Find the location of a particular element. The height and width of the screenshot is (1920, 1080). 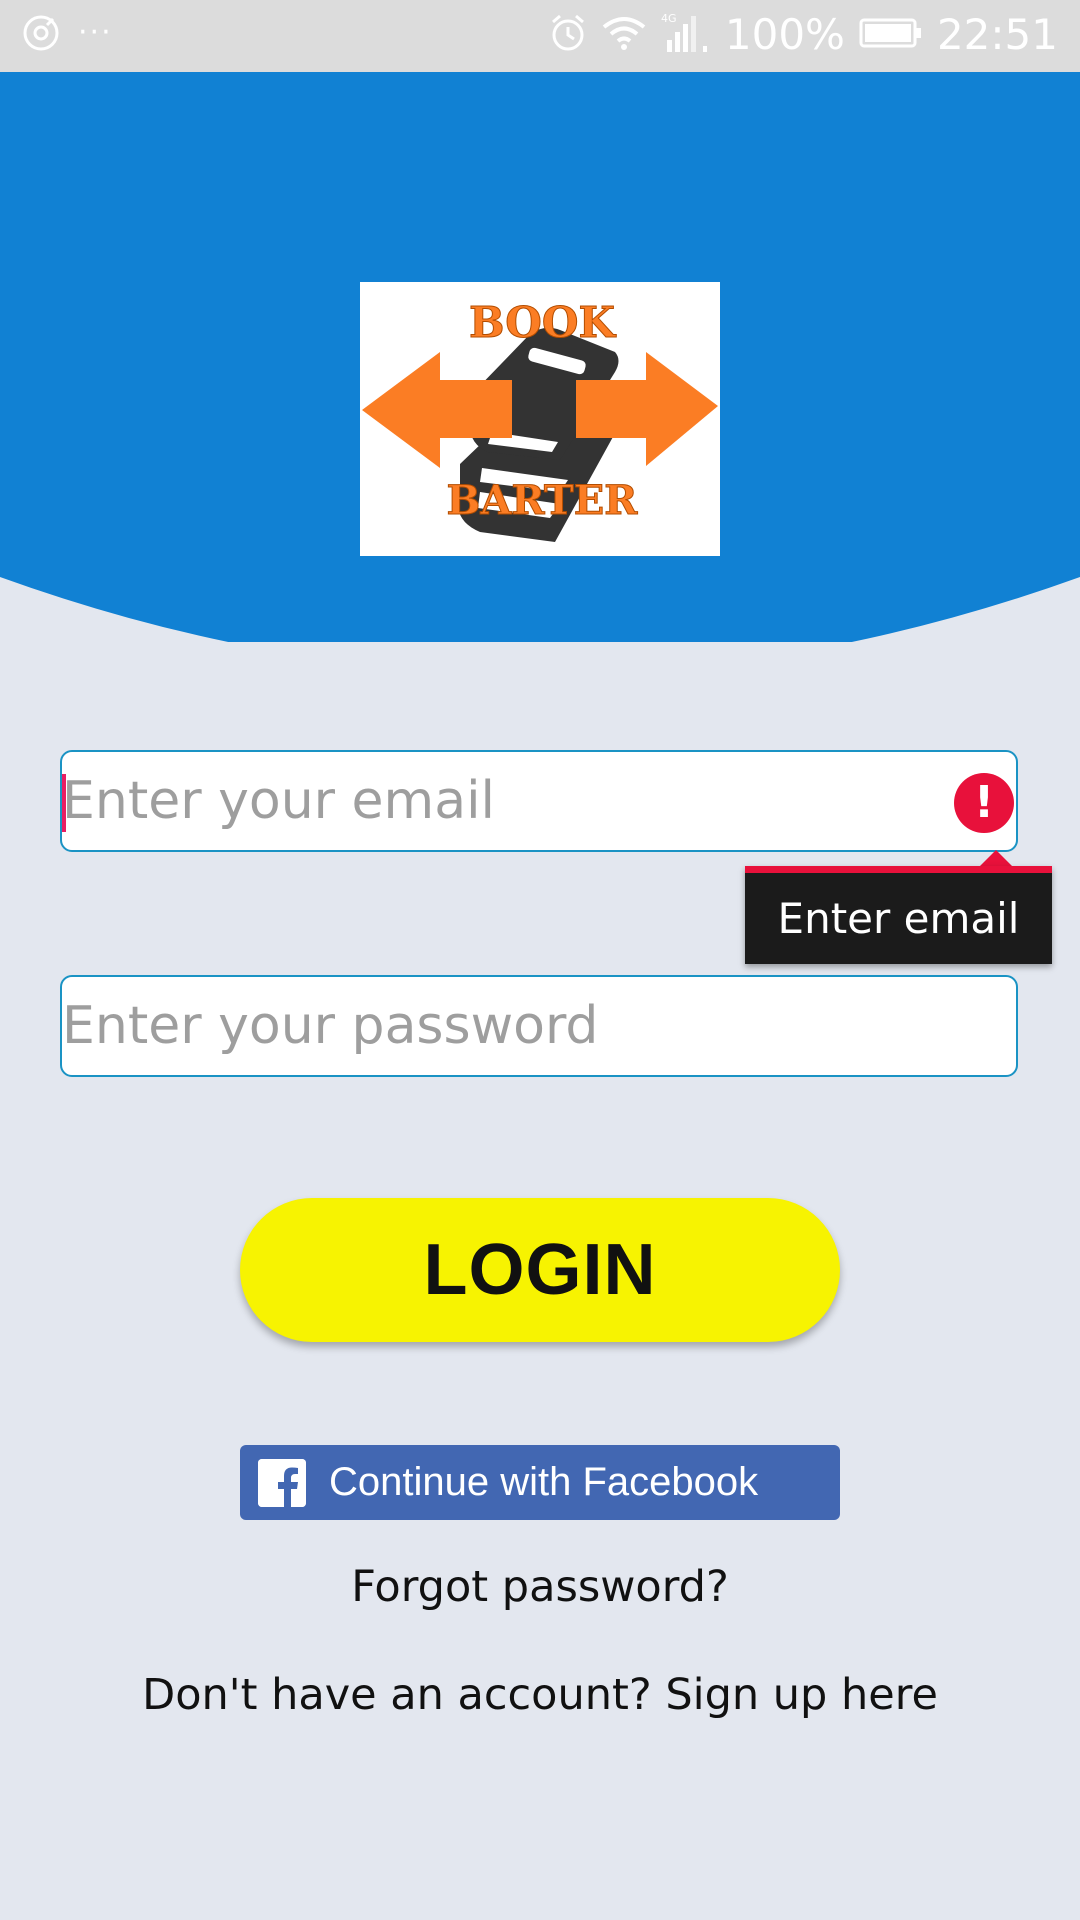

email-field: ! is located at coordinates (539, 801).